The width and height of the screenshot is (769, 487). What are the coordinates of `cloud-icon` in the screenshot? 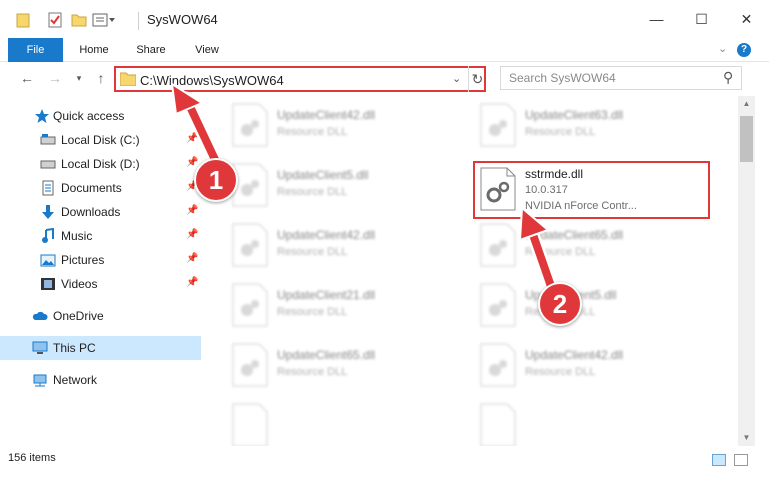 It's located at (40, 315).